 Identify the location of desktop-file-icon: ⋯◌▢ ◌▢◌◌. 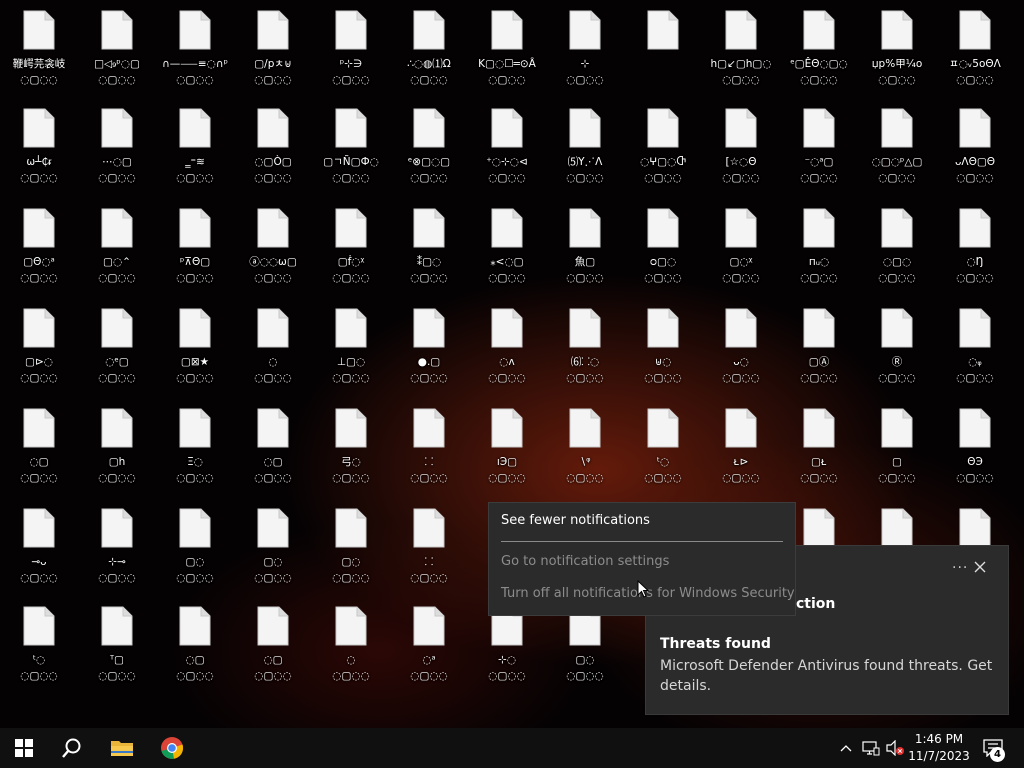
(117, 154).